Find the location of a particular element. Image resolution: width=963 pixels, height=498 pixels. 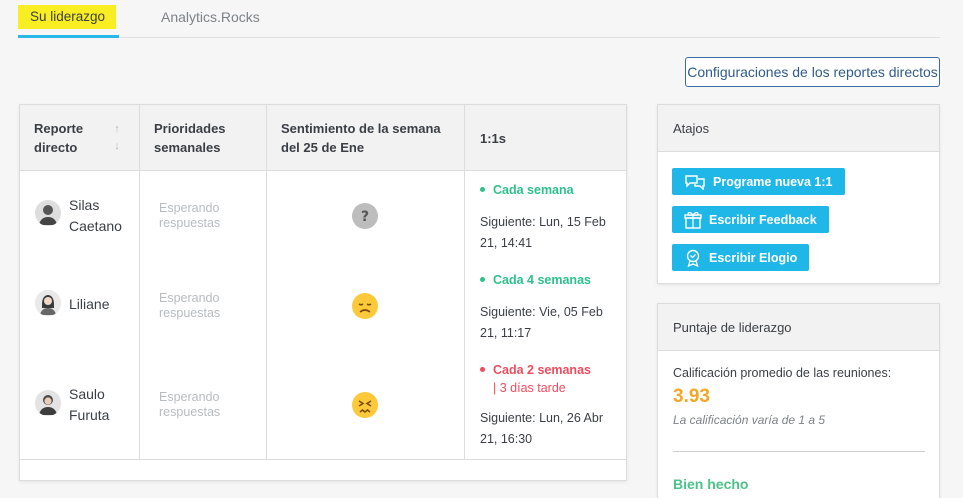

tab-su-liderazgo: Su liderazgo is located at coordinates (68, 21).